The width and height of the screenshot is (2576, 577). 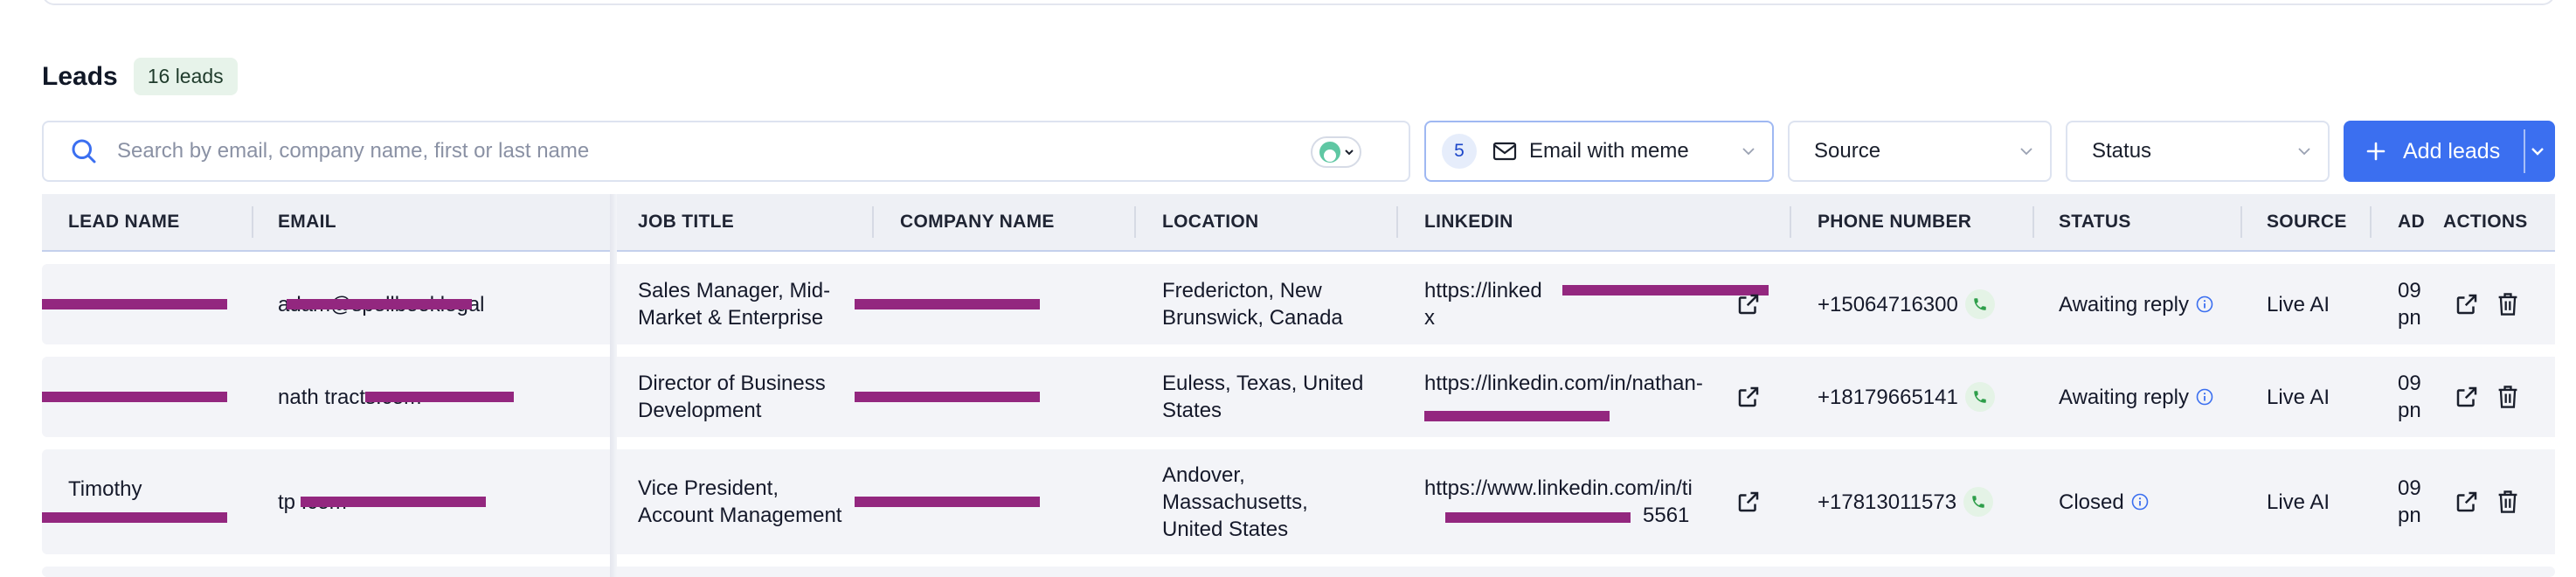 I want to click on lead-status: Closed, so click(x=2104, y=501).